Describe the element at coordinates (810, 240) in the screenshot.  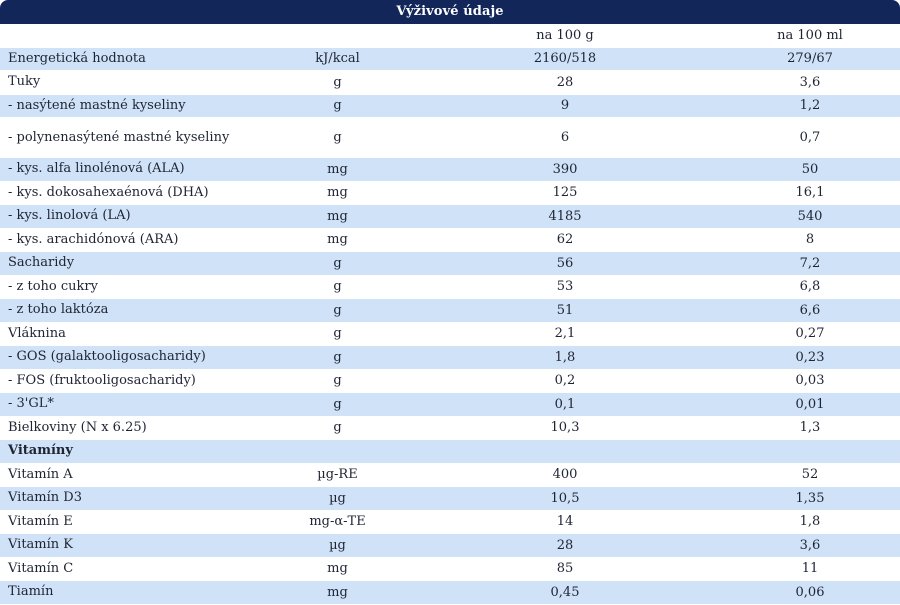
I see `value-per-100ml: 8` at that location.